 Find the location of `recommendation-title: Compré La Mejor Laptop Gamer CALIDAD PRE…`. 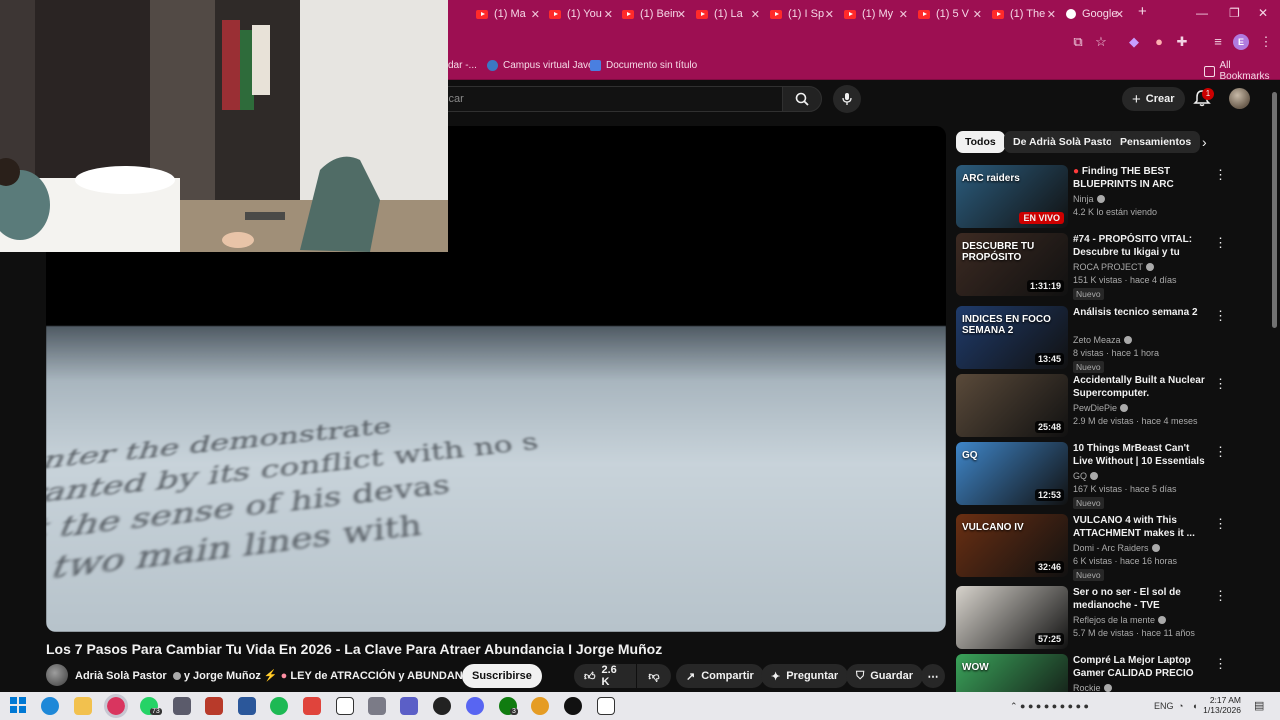

recommendation-title: Compré La Mejor Laptop Gamer CALIDAD PRE… is located at coordinates (1142, 667).